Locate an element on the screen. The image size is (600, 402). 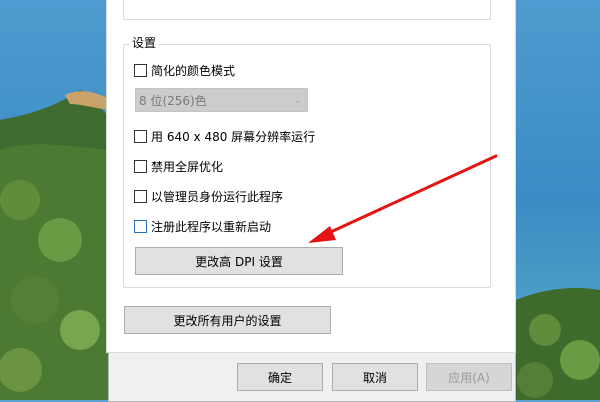
run-640x480-label: 用 640 x 480 屏幕分辨率运行 is located at coordinates (233, 136).